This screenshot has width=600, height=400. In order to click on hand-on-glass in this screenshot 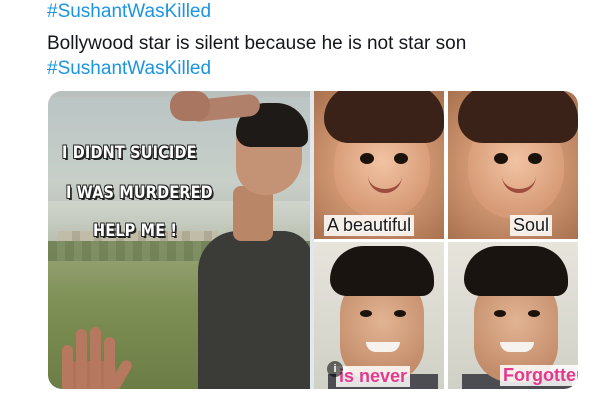, I will do `click(94, 349)`.